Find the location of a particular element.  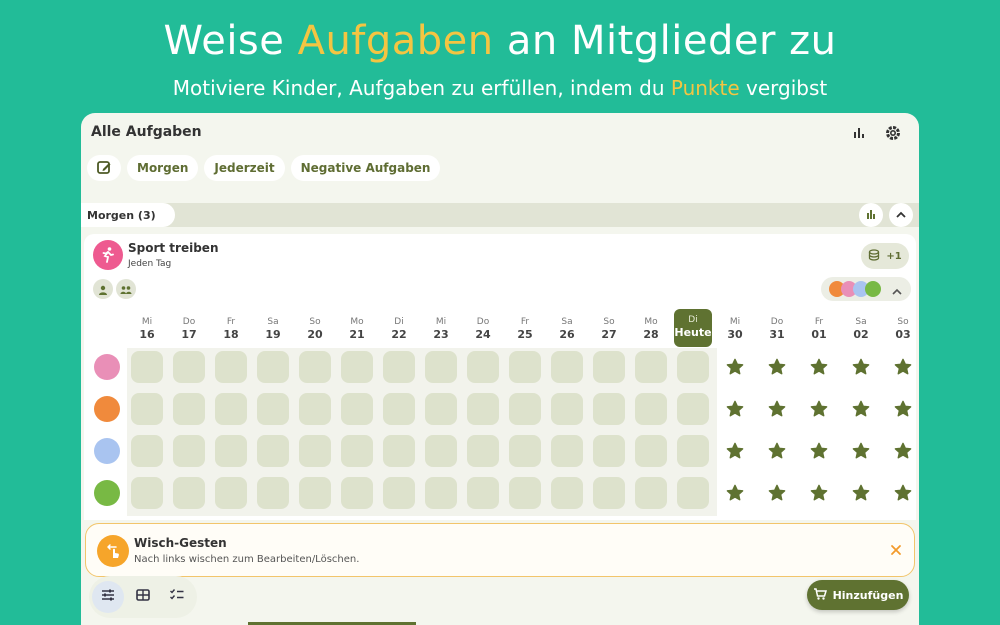

collapse-section-button is located at coordinates (901, 215).